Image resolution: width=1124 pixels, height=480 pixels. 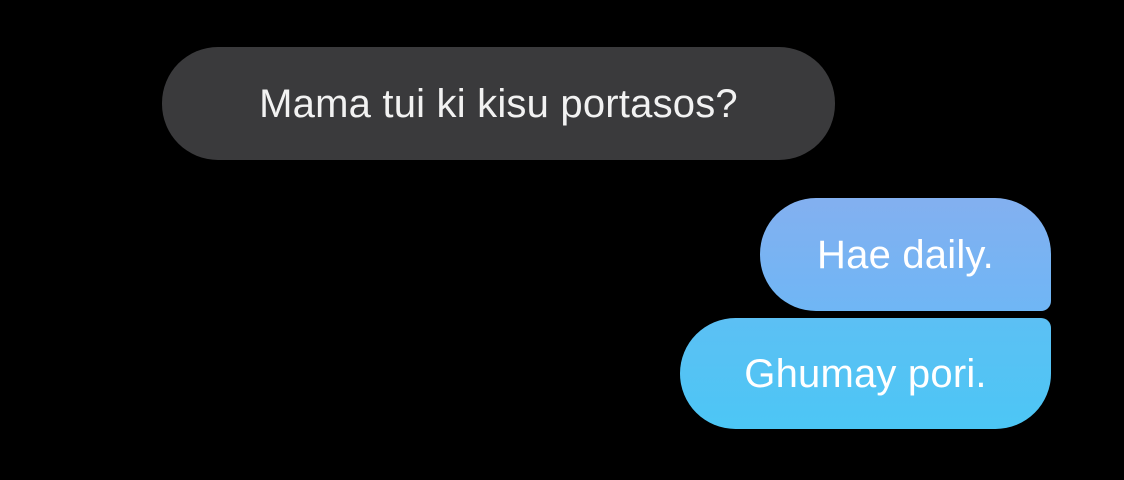 I want to click on outgoing-message-bubble: Ghumay pori., so click(x=865, y=373).